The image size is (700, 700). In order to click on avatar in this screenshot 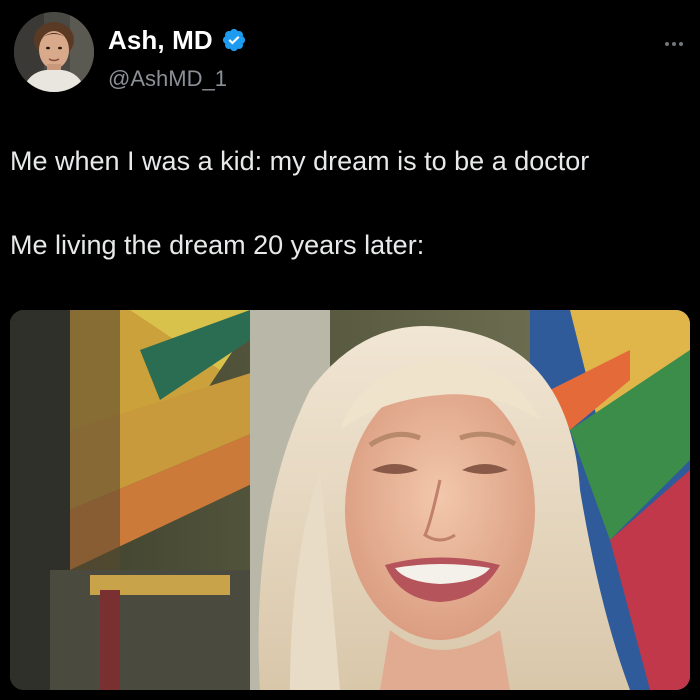, I will do `click(54, 52)`.